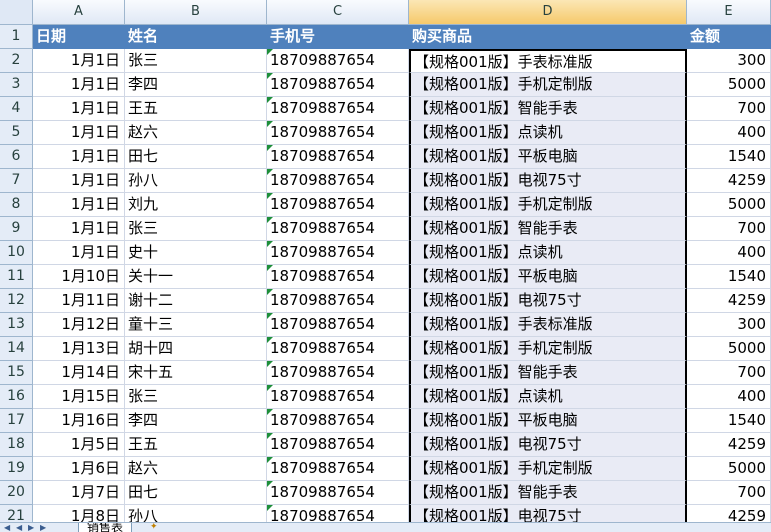 This screenshot has width=771, height=532. Describe the element at coordinates (338, 12) in the screenshot. I see `column-header-c: C` at that location.